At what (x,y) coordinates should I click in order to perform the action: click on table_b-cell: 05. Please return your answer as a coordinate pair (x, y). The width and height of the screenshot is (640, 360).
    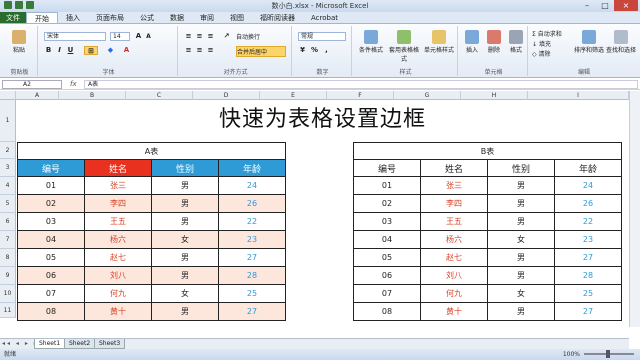
    Looking at the image, I should click on (387, 257).